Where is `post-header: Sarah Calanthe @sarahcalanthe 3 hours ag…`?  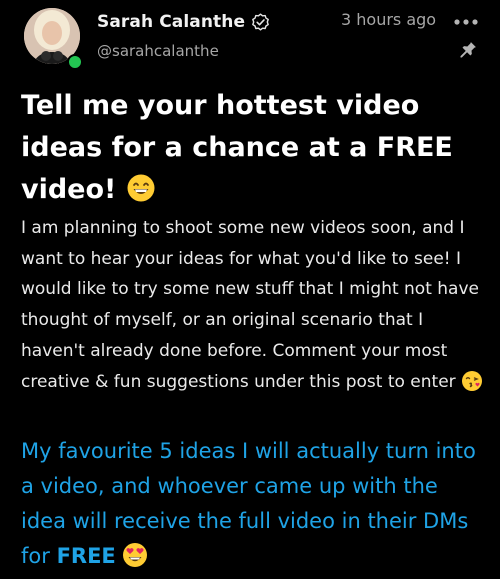
post-header: Sarah Calanthe @sarahcalanthe 3 hours ag… is located at coordinates (250, 40).